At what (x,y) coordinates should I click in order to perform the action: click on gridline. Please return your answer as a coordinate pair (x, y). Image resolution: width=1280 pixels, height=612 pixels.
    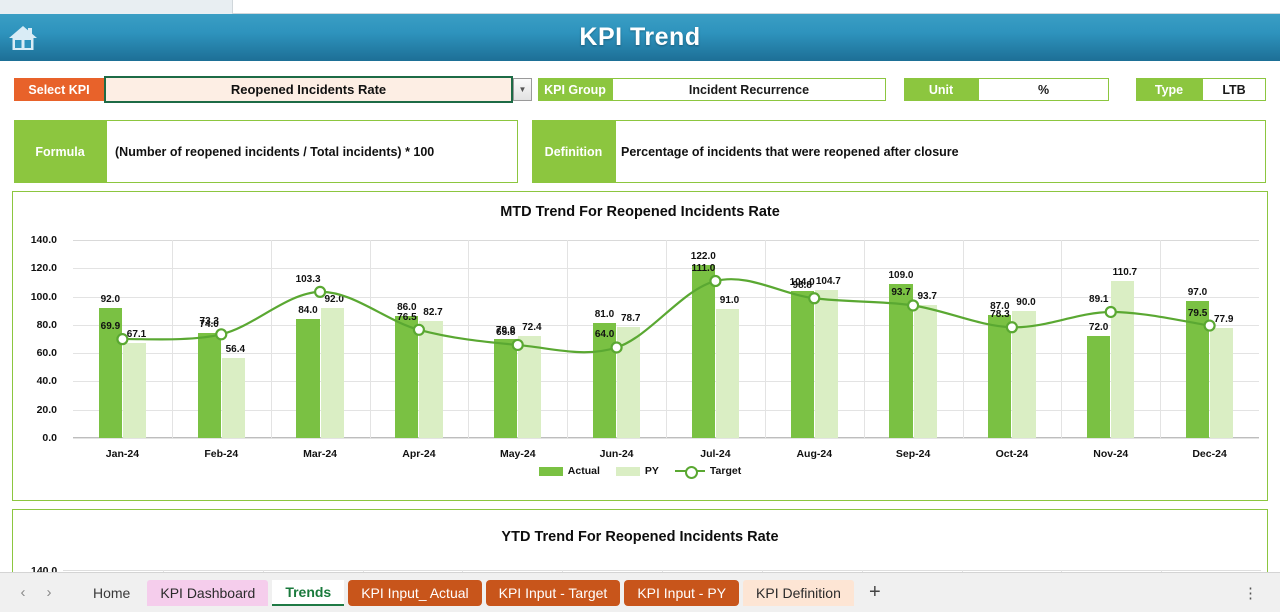
    Looking at the image, I should click on (666, 438).